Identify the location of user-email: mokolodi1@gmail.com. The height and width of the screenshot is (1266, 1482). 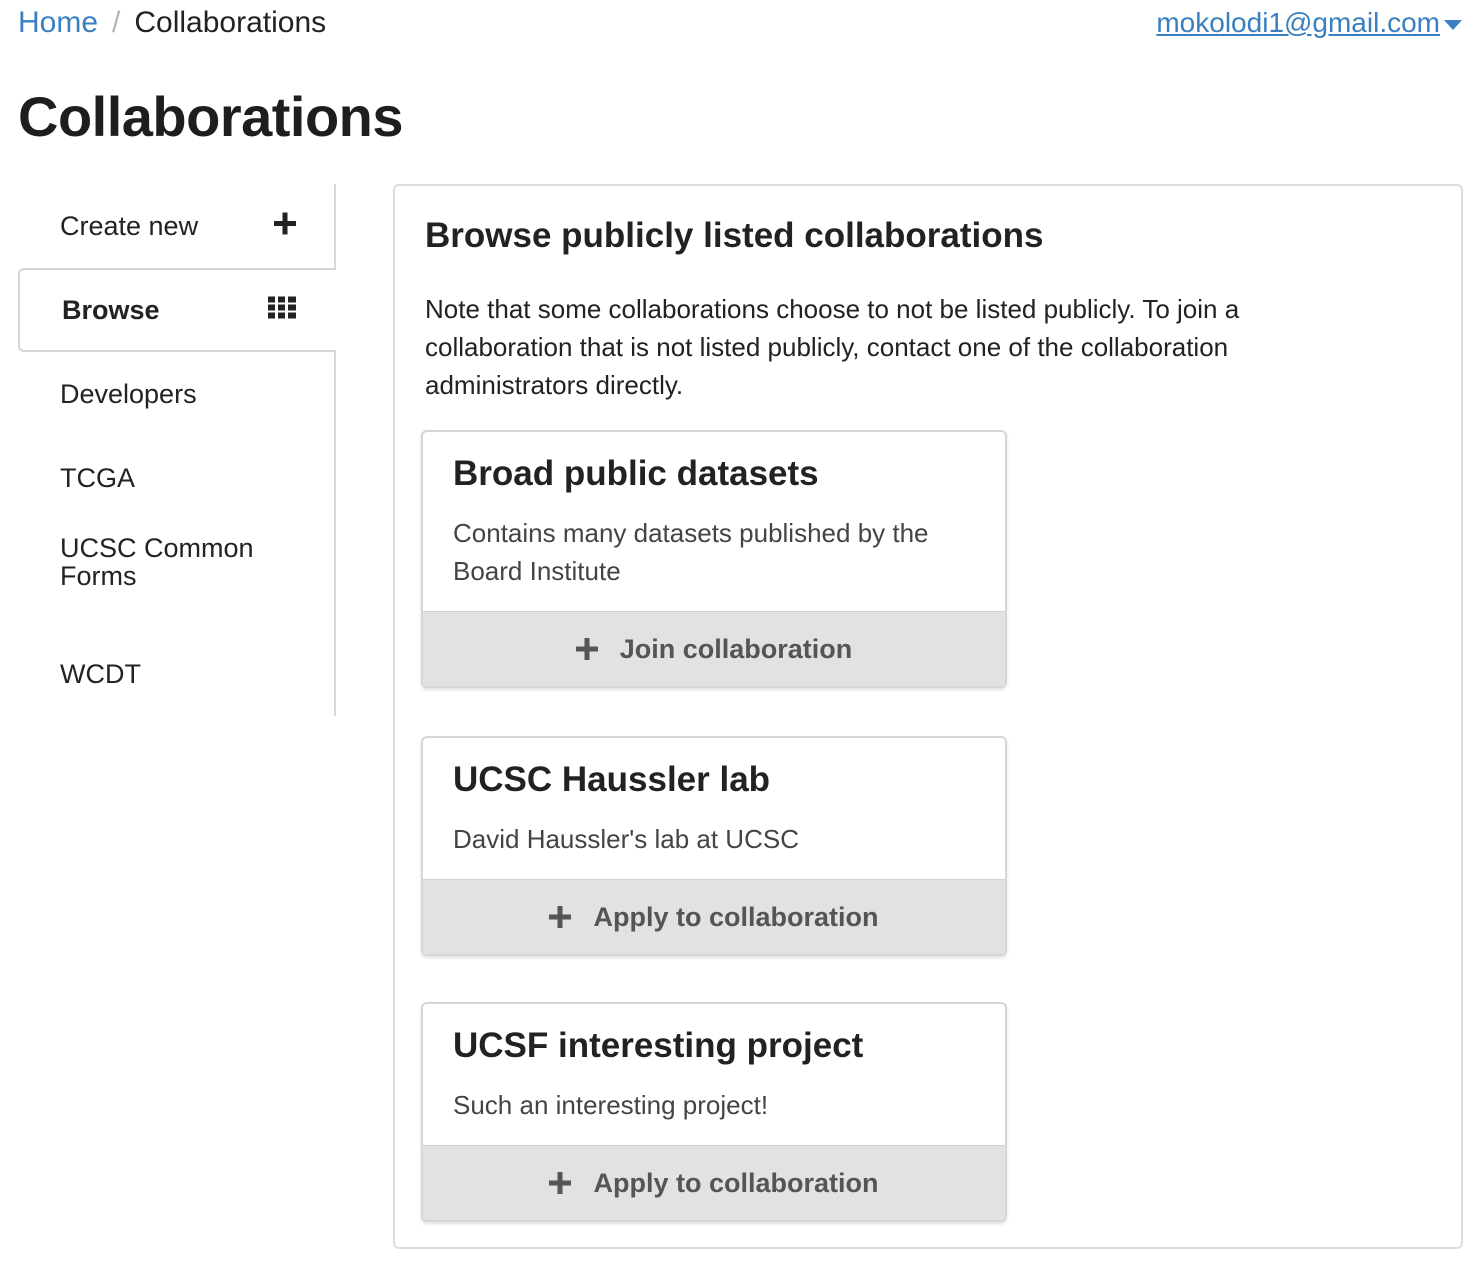
(1298, 22).